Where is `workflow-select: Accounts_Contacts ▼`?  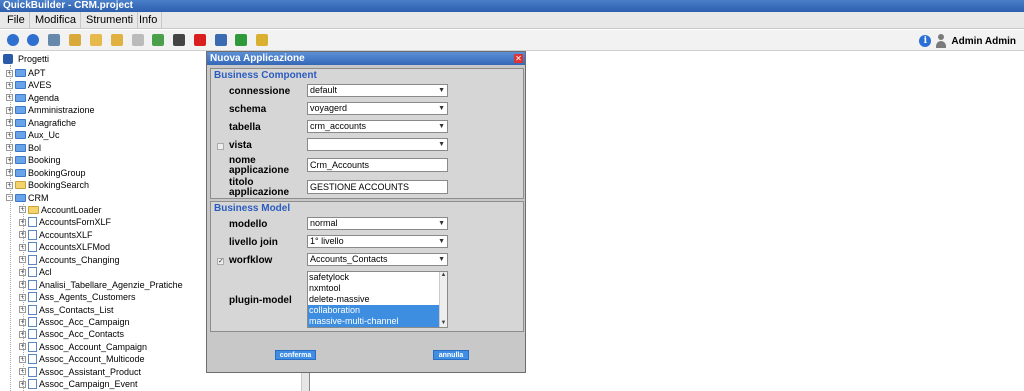 workflow-select: Accounts_Contacts ▼ is located at coordinates (377, 259).